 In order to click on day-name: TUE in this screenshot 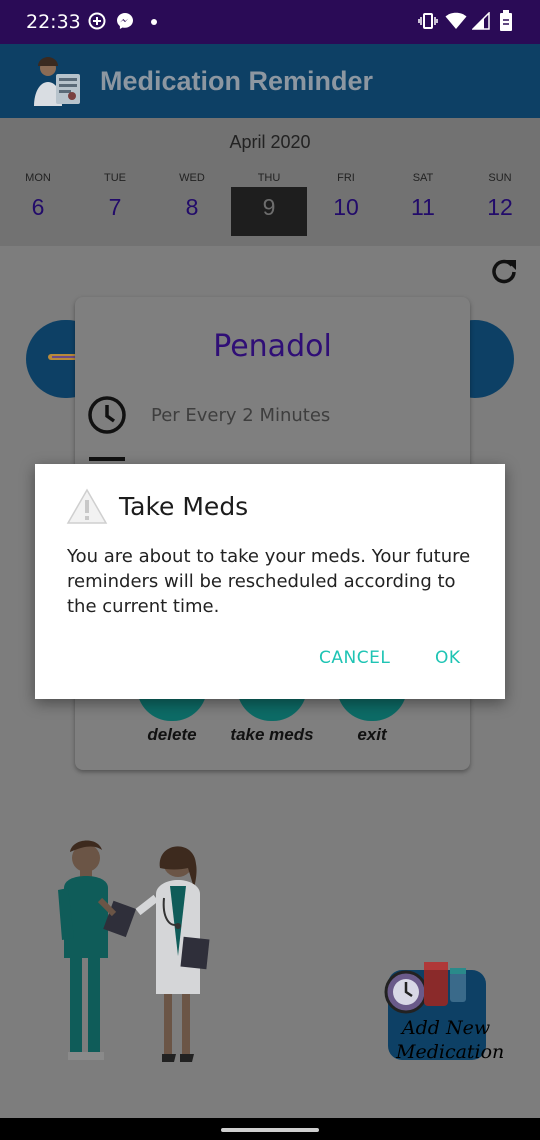, I will do `click(115, 178)`.